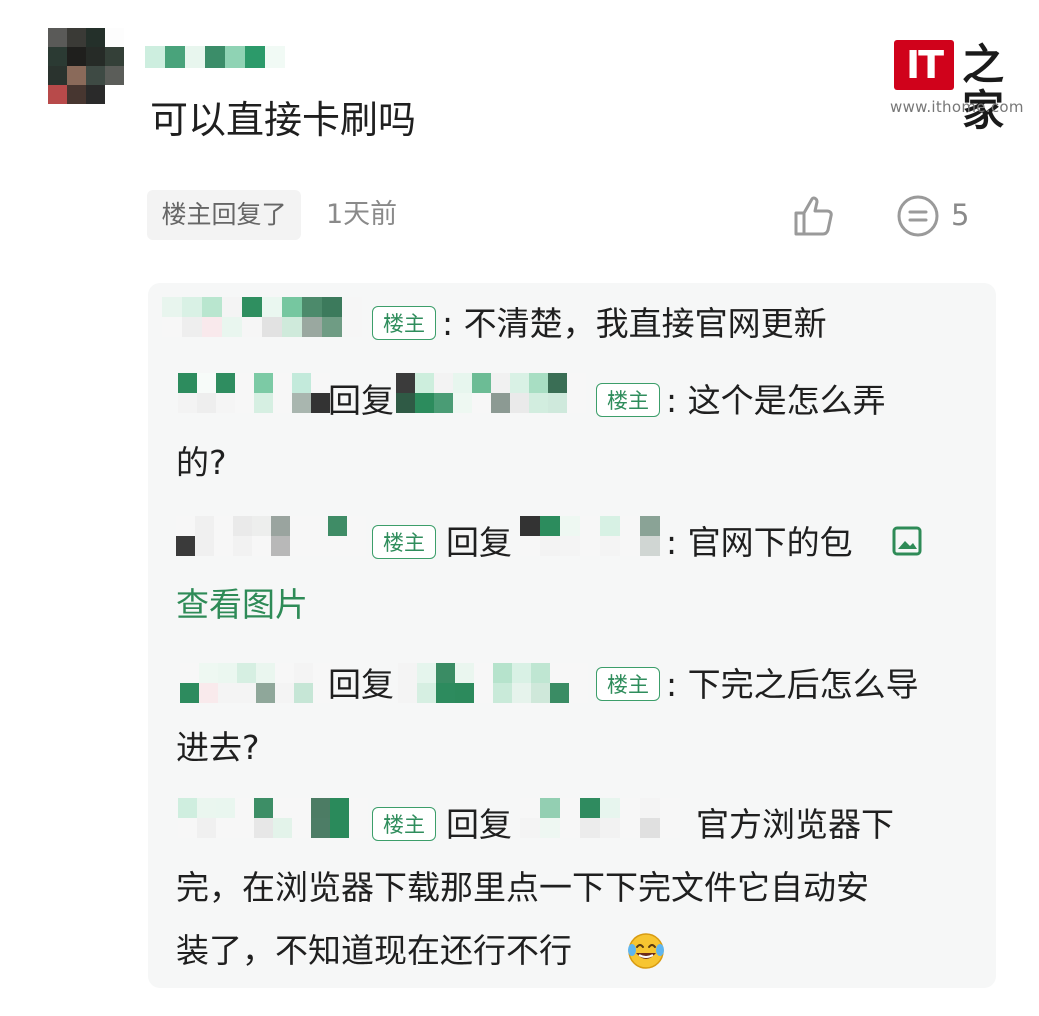 Image resolution: width=1039 pixels, height=1016 pixels. I want to click on reply-text-cont: 完，在浏览器下载那里点一下下完文件它自动安, so click(522, 887).